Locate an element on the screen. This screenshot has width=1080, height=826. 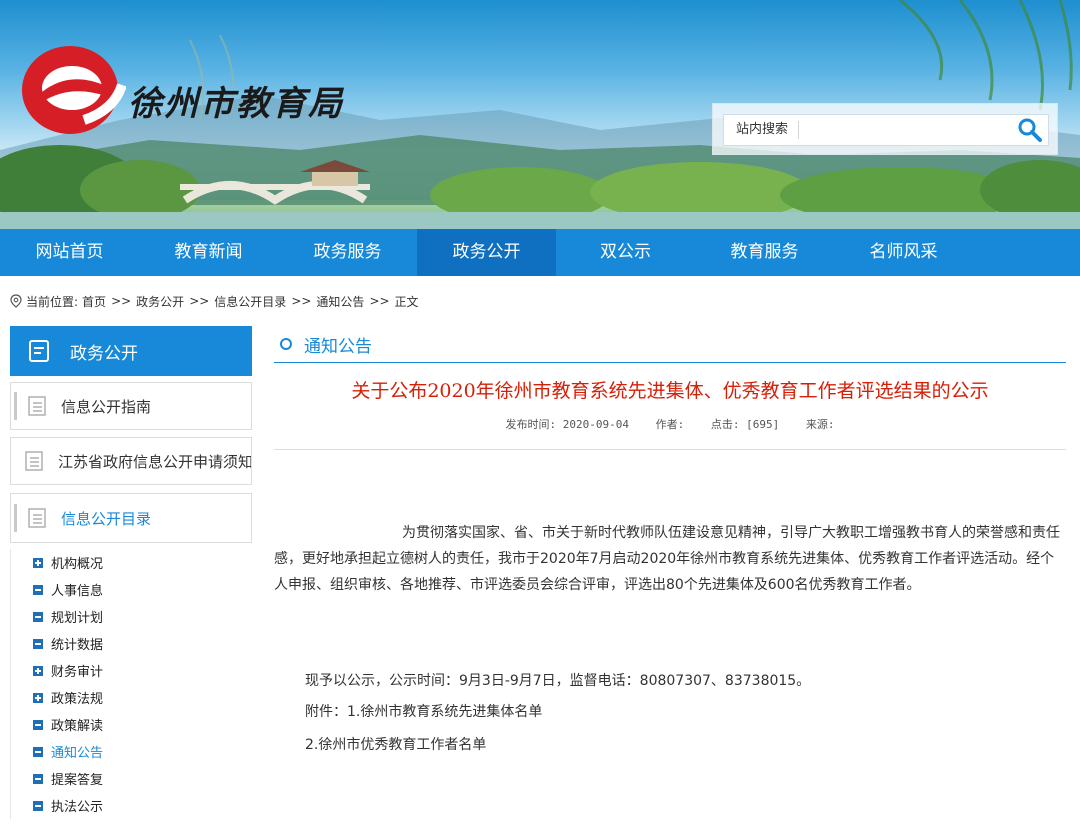
breadcrumb: 当前位置: 首页 >> 政务公开 >> 信息公开目录 >> 通知公告 >> 正文 is located at coordinates (214, 301).